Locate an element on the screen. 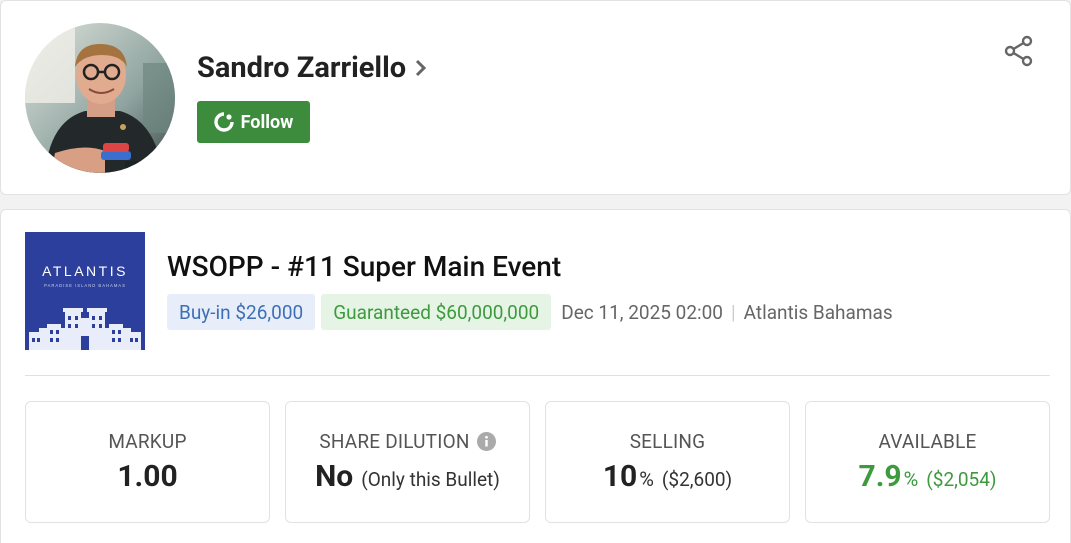 This screenshot has height=543, width=1071. stat-markup: MARKUP 1.00 is located at coordinates (147, 462).